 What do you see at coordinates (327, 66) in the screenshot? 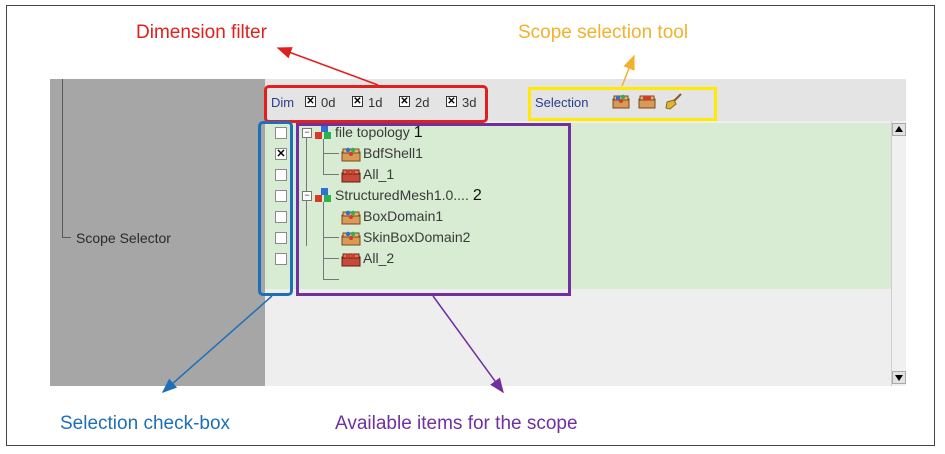
I see `dimension-filter-arrow` at bounding box center [327, 66].